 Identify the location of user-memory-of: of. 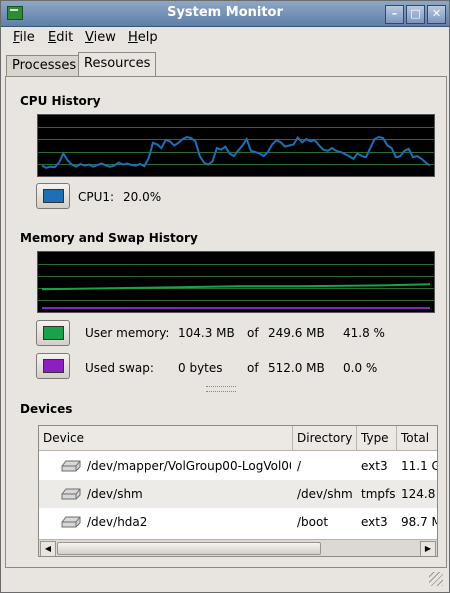
(253, 333).